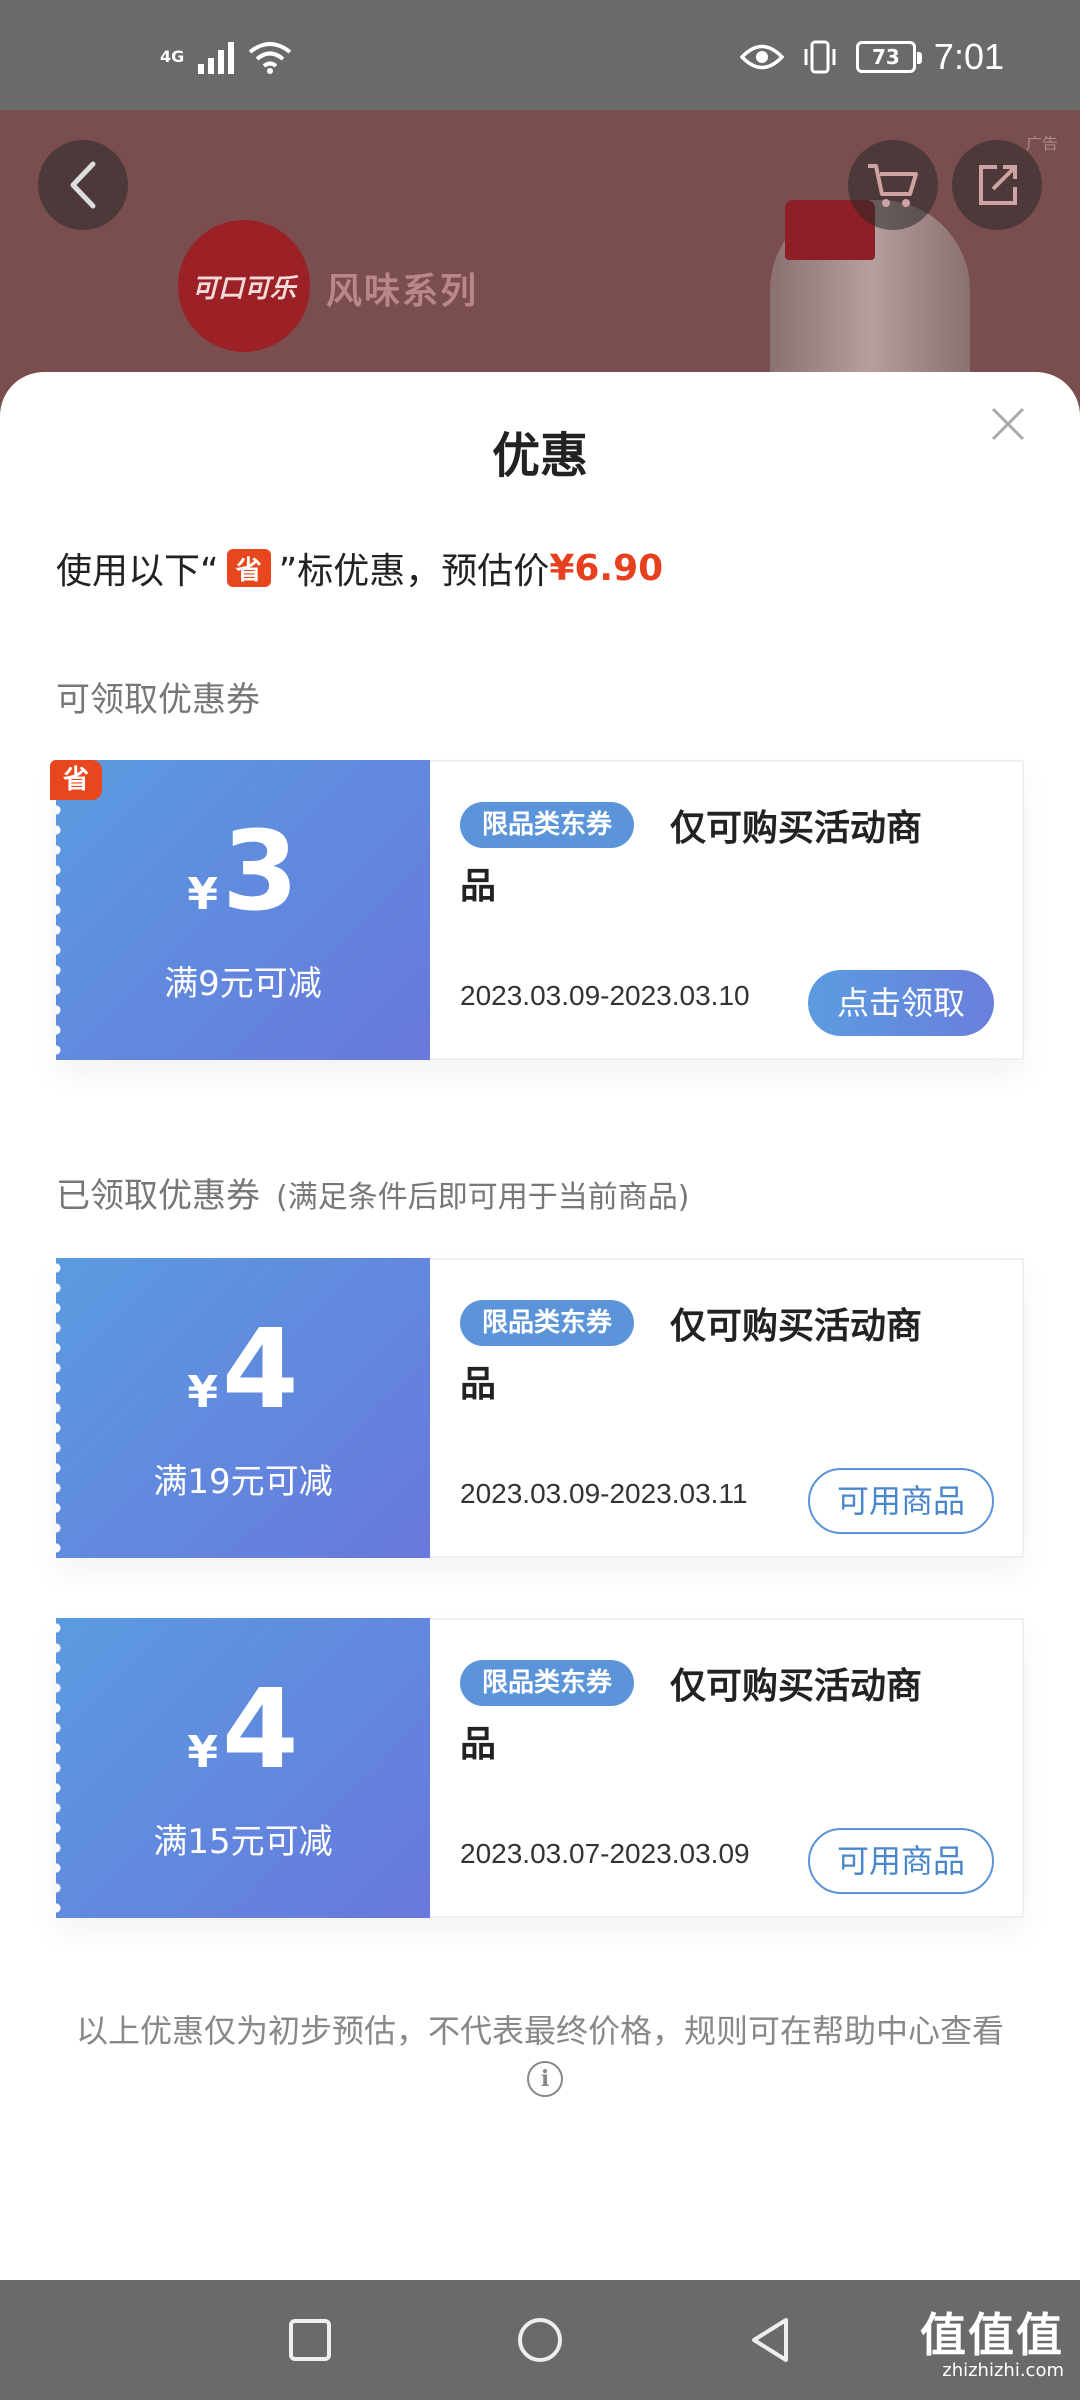 This screenshot has height=2400, width=1080. Describe the element at coordinates (243, 1482) in the screenshot. I see `coupon-condition: 满19元可减` at that location.